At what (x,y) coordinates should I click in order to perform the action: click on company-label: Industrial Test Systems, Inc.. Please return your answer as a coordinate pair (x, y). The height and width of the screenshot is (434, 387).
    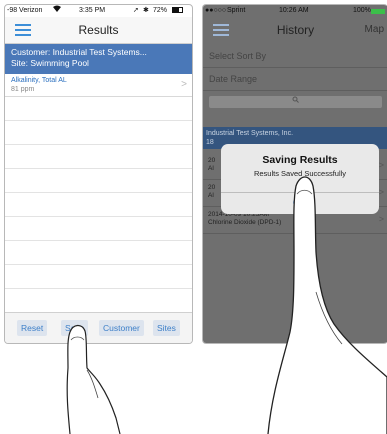
    Looking at the image, I should click on (250, 133).